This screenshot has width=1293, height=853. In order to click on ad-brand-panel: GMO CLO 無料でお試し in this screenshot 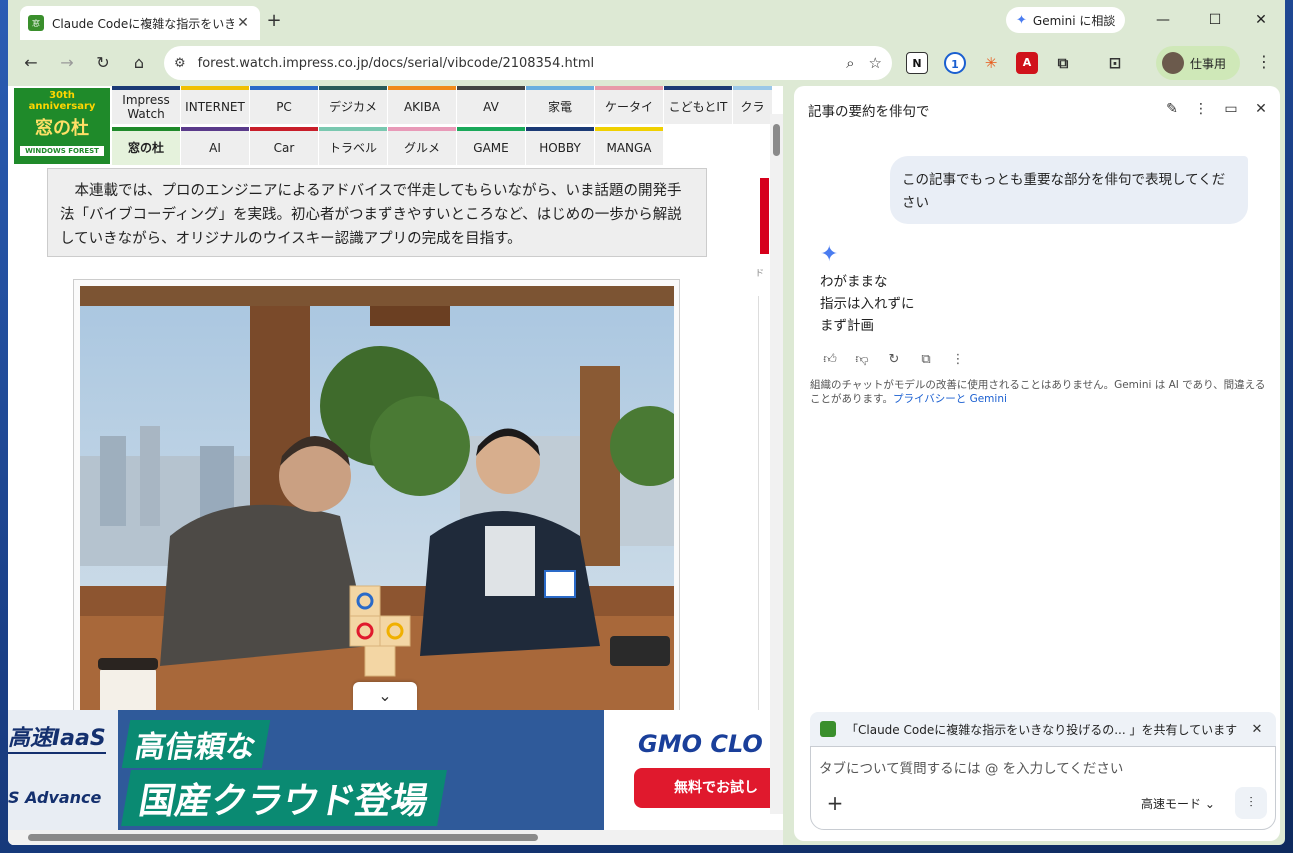, I will do `click(687, 770)`.